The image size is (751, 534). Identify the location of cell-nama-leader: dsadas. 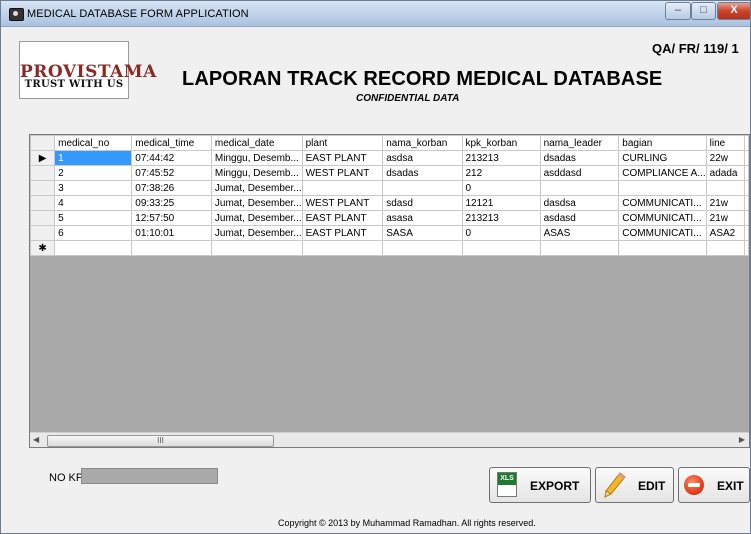
(579, 158).